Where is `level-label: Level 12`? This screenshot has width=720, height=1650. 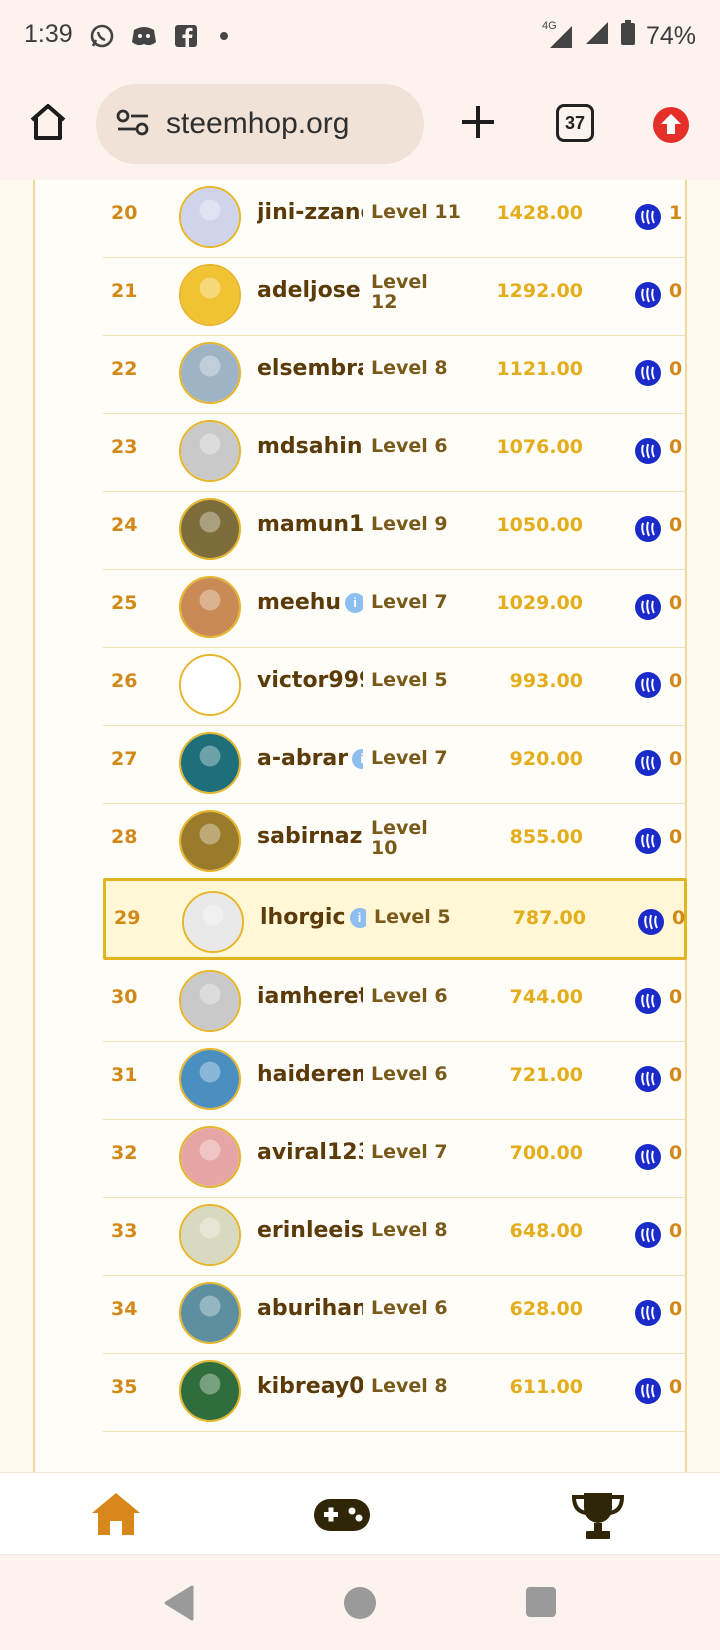
level-label: Level 12 is located at coordinates (399, 292).